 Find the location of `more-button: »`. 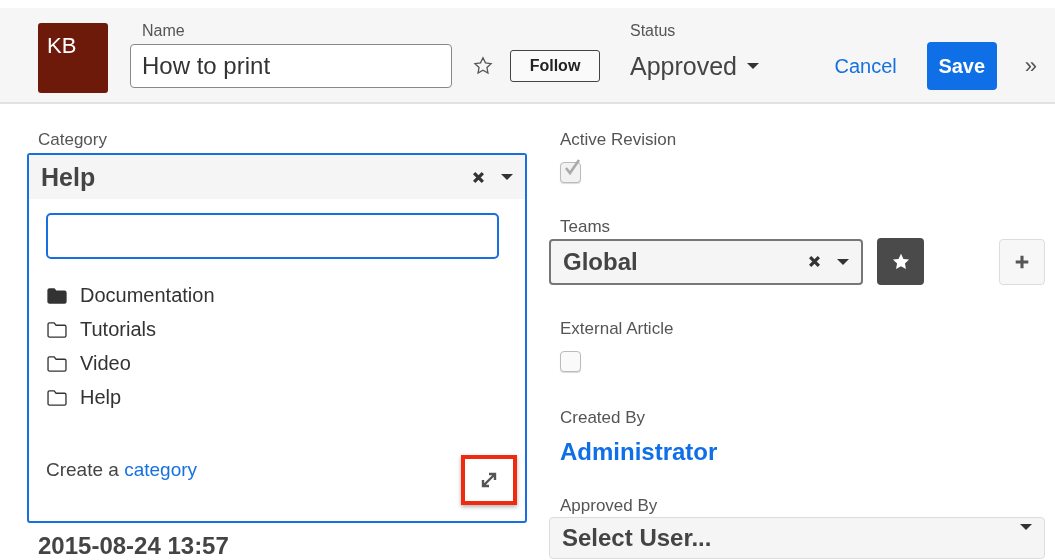

more-button: » is located at coordinates (1030, 66).